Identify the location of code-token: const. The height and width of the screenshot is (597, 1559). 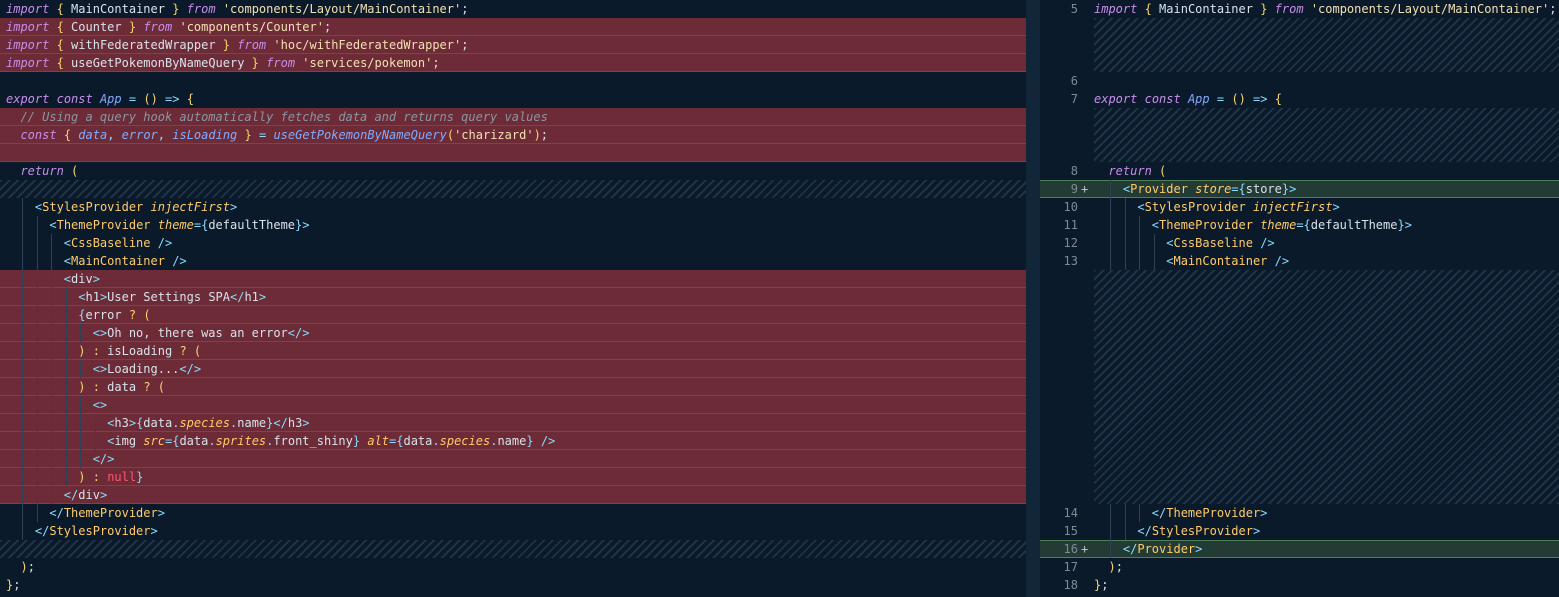
(38, 135).